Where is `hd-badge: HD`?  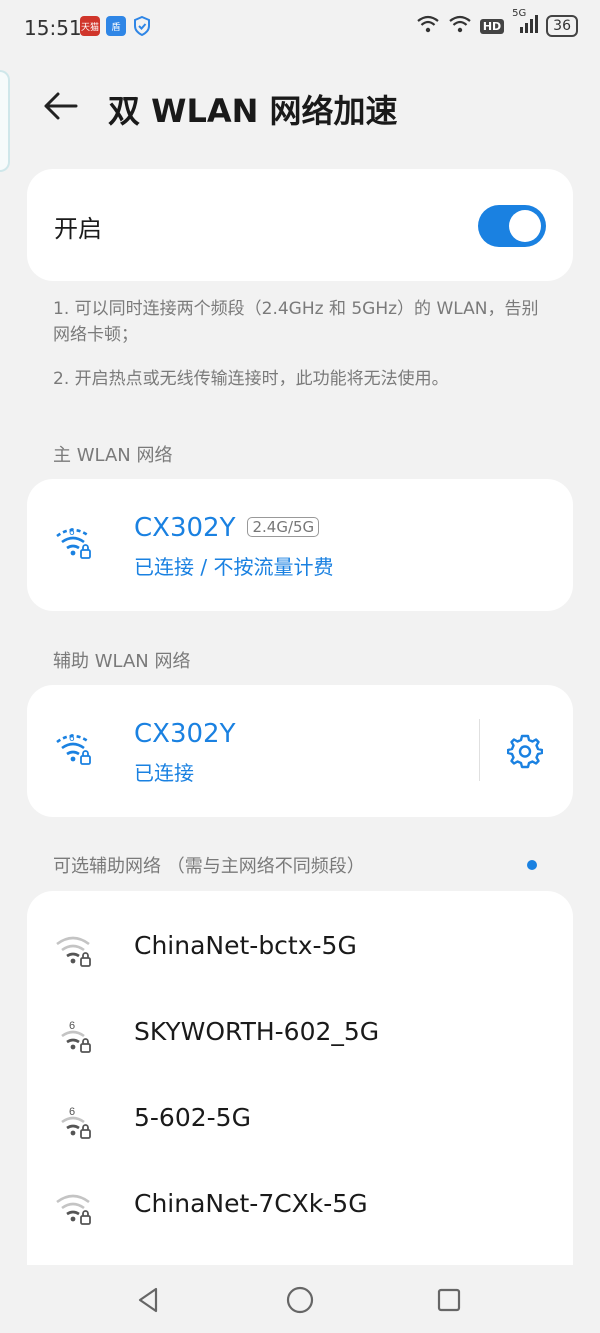
hd-badge: HD is located at coordinates (492, 26).